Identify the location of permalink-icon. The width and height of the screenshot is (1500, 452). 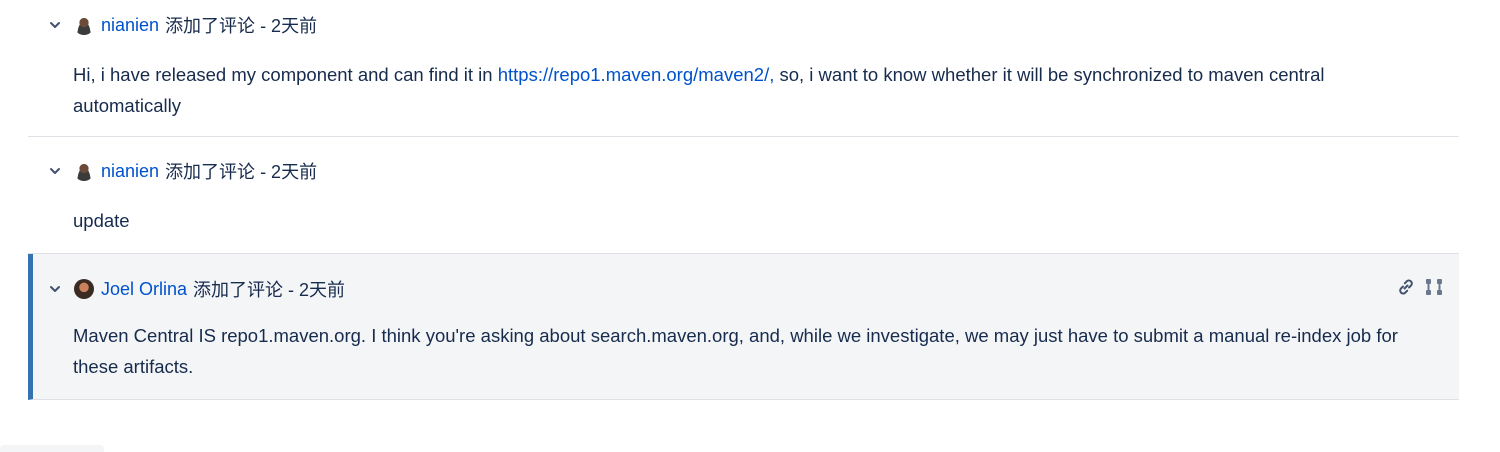
(1406, 287).